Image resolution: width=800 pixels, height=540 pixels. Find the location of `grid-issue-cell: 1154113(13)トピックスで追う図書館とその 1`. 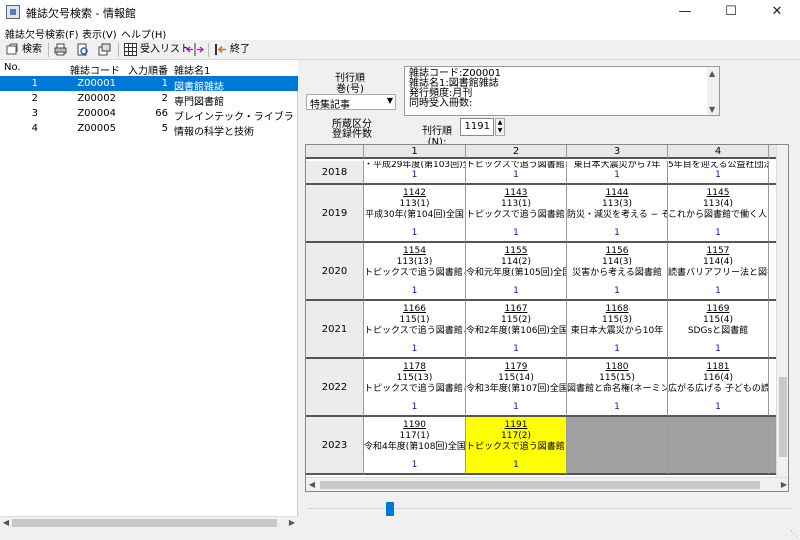

grid-issue-cell: 1154113(13)トピックスで追う図書館とその 1 is located at coordinates (415, 272).